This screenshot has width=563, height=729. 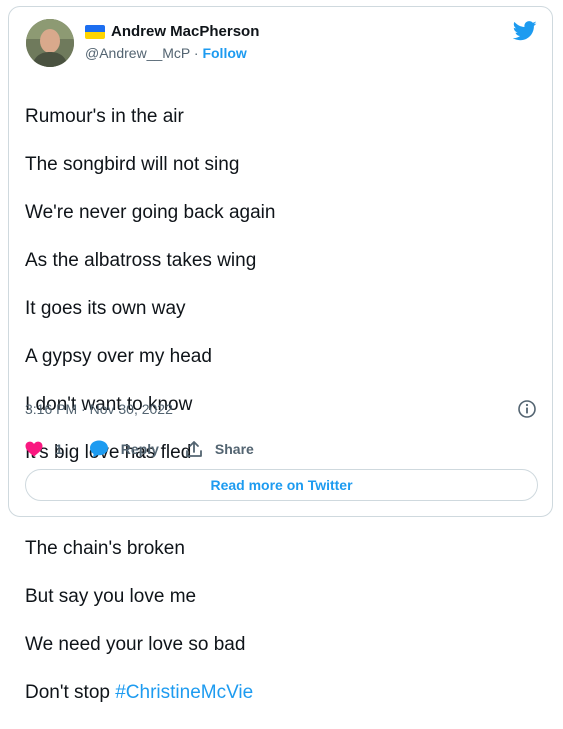 I want to click on author-handle-row: @Andrew__McP · Follow, so click(x=166, y=53).